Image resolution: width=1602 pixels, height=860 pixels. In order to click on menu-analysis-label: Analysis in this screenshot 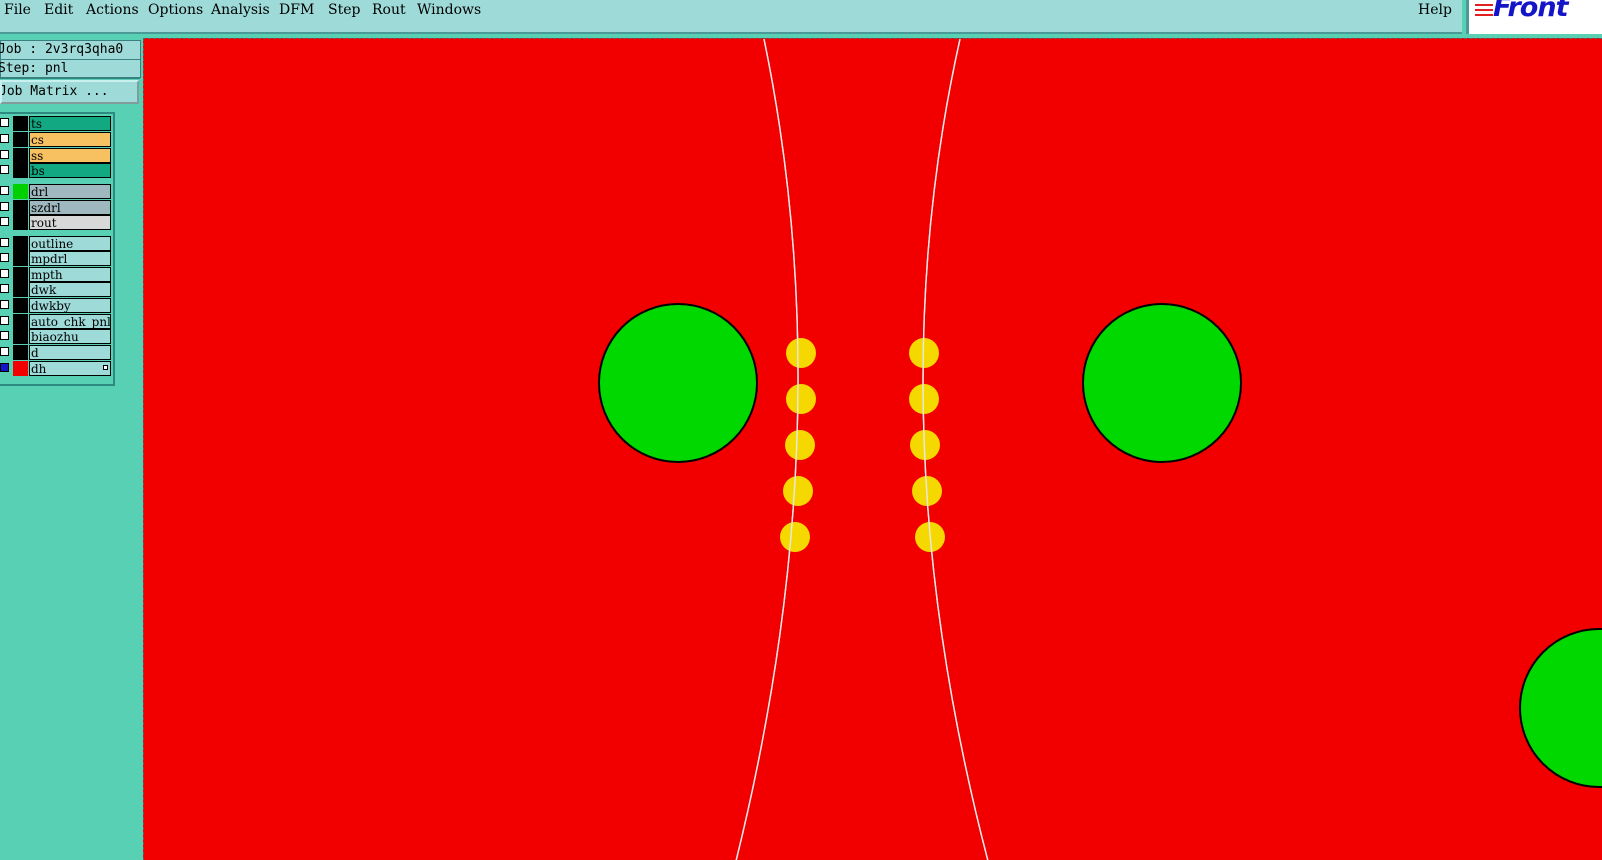, I will do `click(240, 10)`.